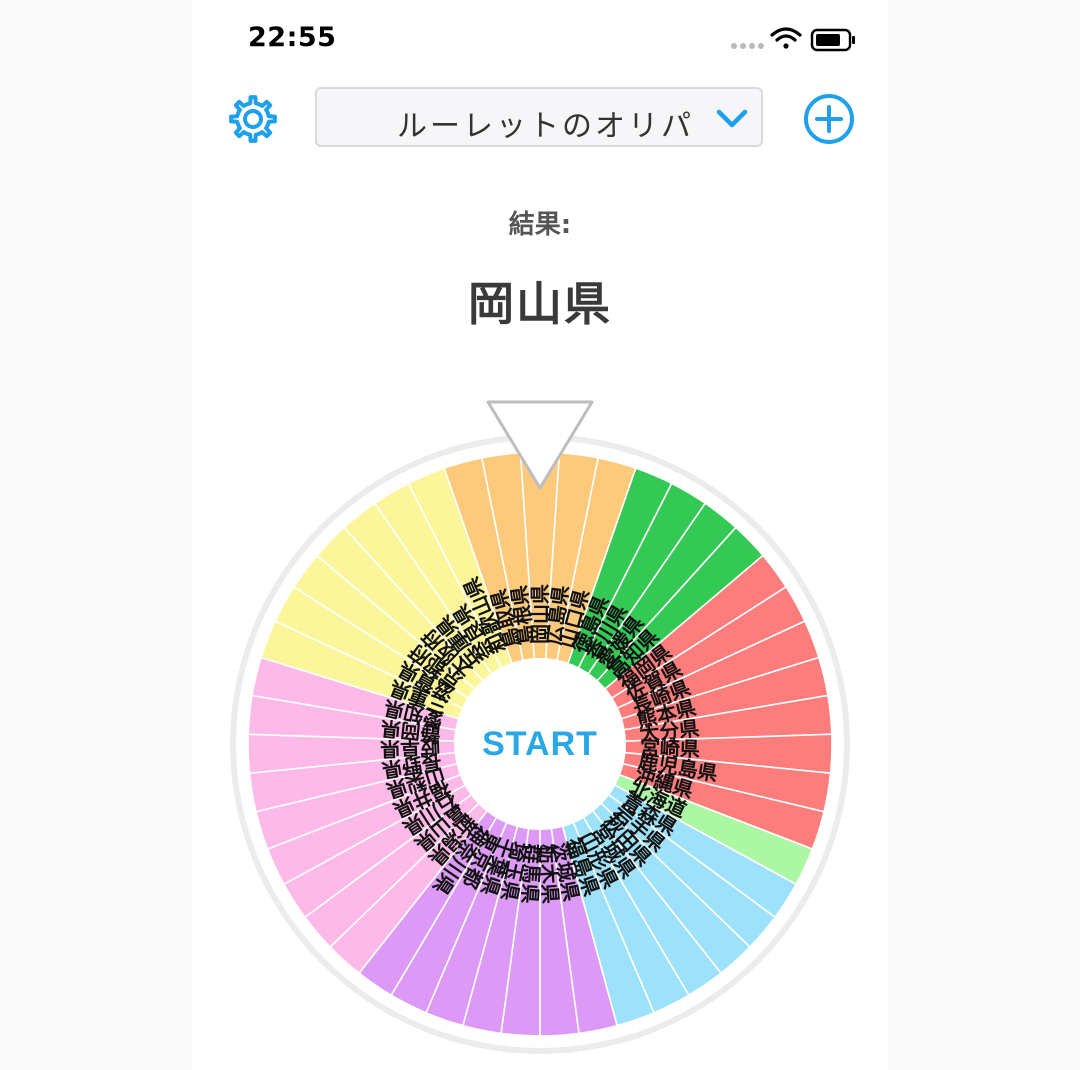 The width and height of the screenshot is (1080, 1070). What do you see at coordinates (786, 38) in the screenshot?
I see `wifi-icon` at bounding box center [786, 38].